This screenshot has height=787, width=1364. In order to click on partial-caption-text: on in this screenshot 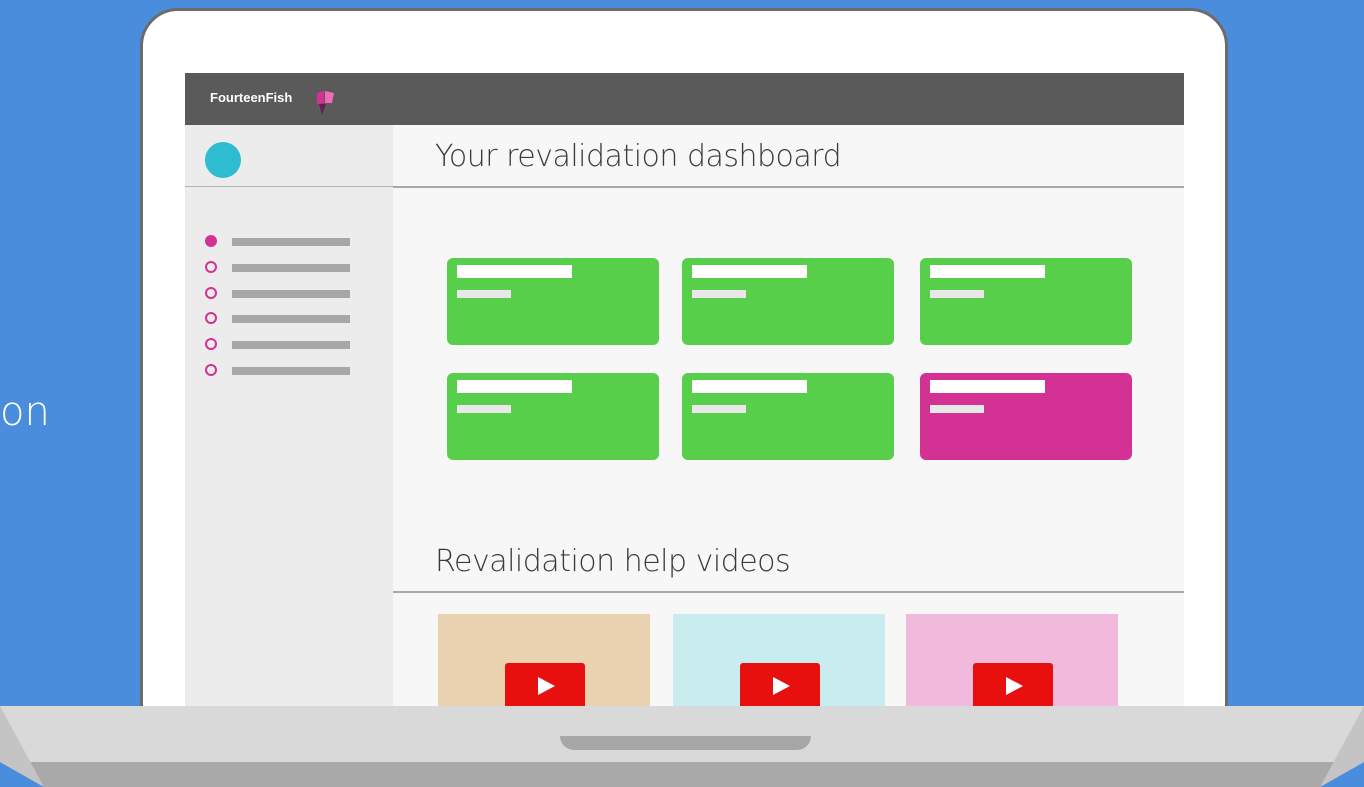, I will do `click(25, 412)`.